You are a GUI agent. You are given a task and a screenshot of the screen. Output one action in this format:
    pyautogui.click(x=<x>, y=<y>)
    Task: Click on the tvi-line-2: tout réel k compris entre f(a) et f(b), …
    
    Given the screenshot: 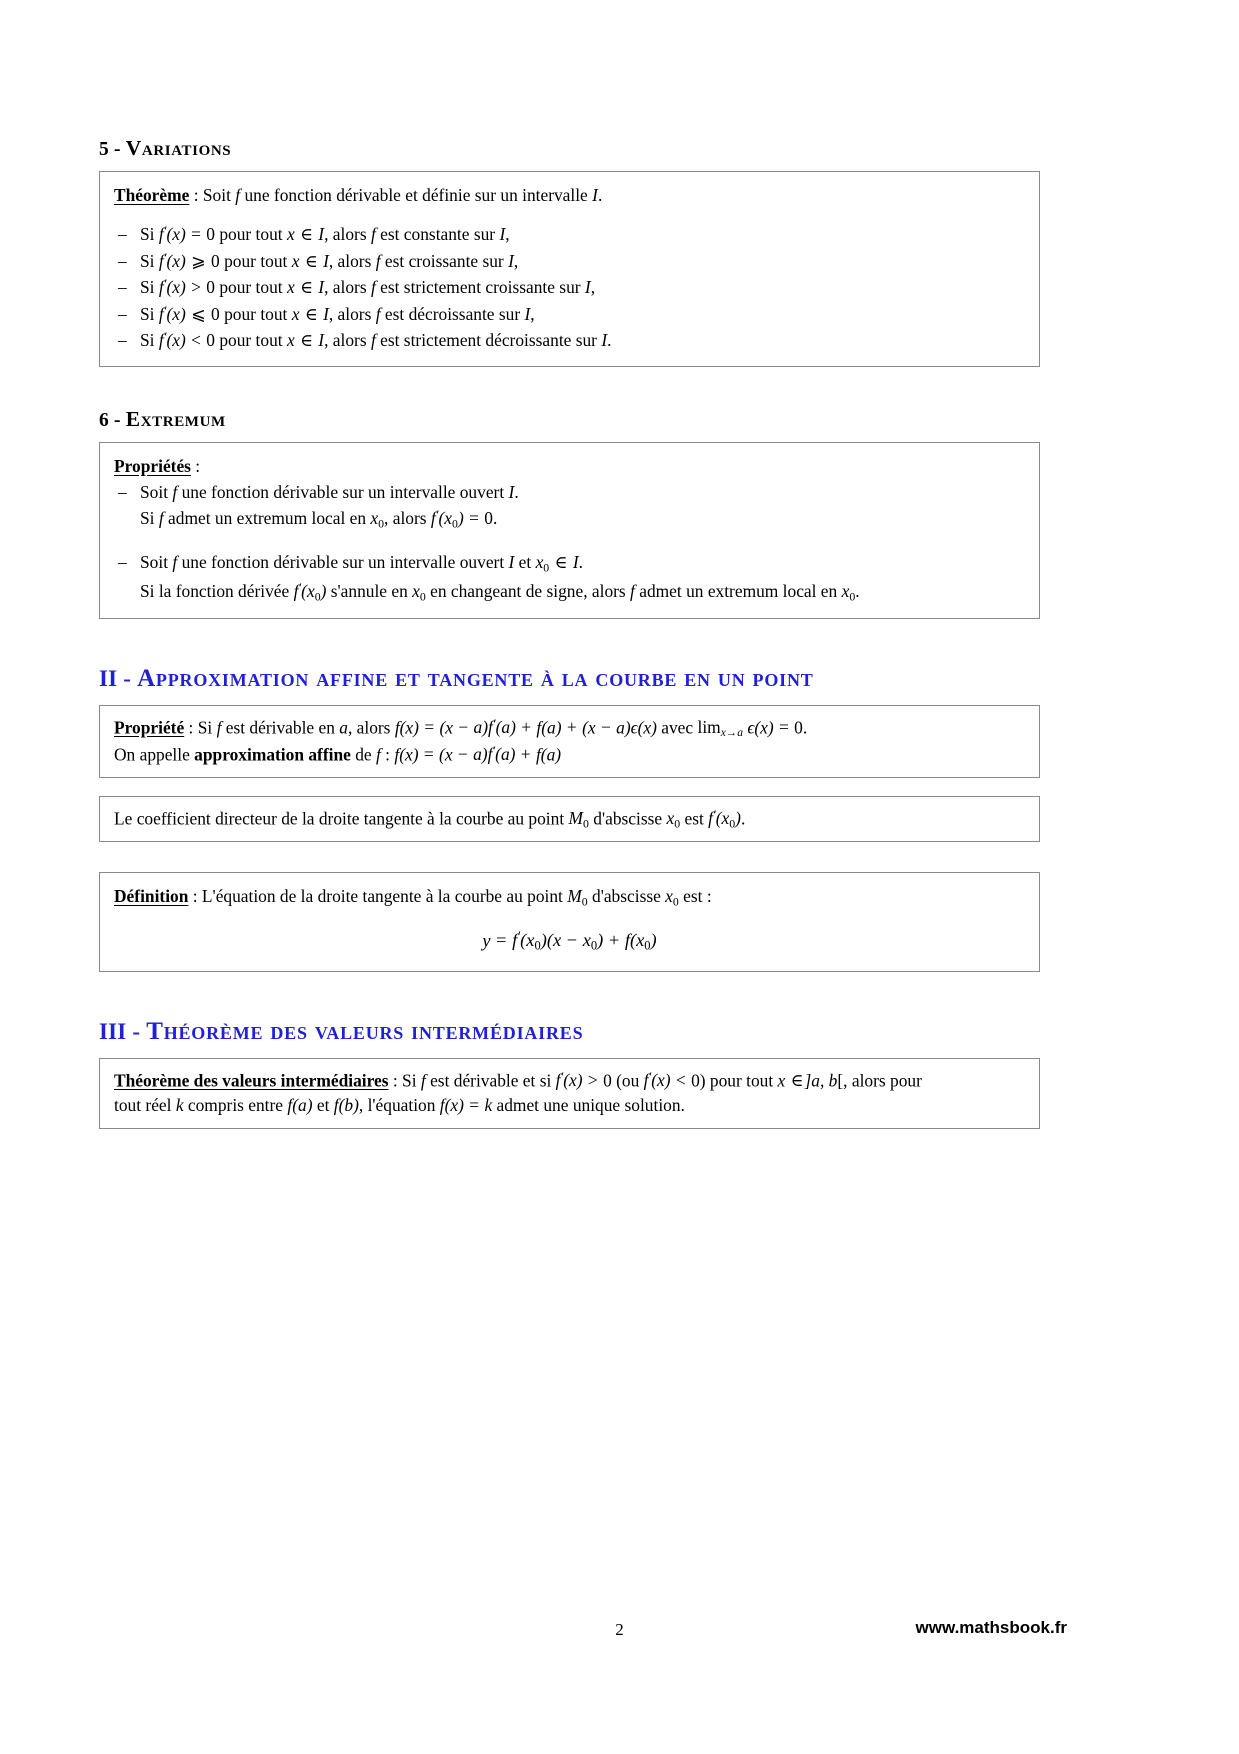 What is the action you would take?
    pyautogui.click(x=399, y=1105)
    